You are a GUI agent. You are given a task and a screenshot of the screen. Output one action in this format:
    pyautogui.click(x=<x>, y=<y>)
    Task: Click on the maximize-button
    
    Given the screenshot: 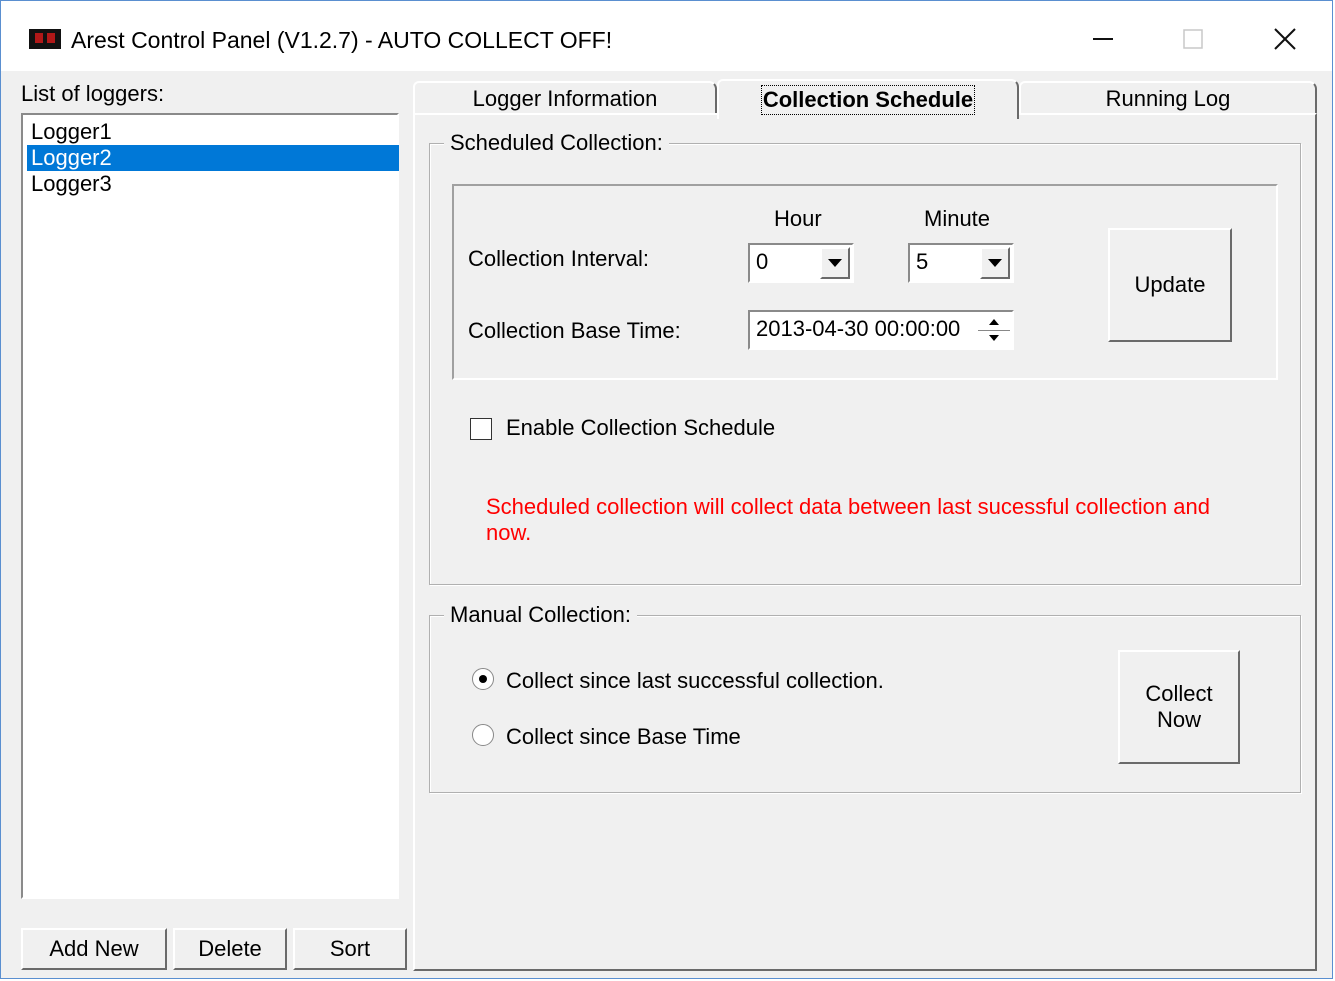 What is the action you would take?
    pyautogui.click(x=1193, y=39)
    